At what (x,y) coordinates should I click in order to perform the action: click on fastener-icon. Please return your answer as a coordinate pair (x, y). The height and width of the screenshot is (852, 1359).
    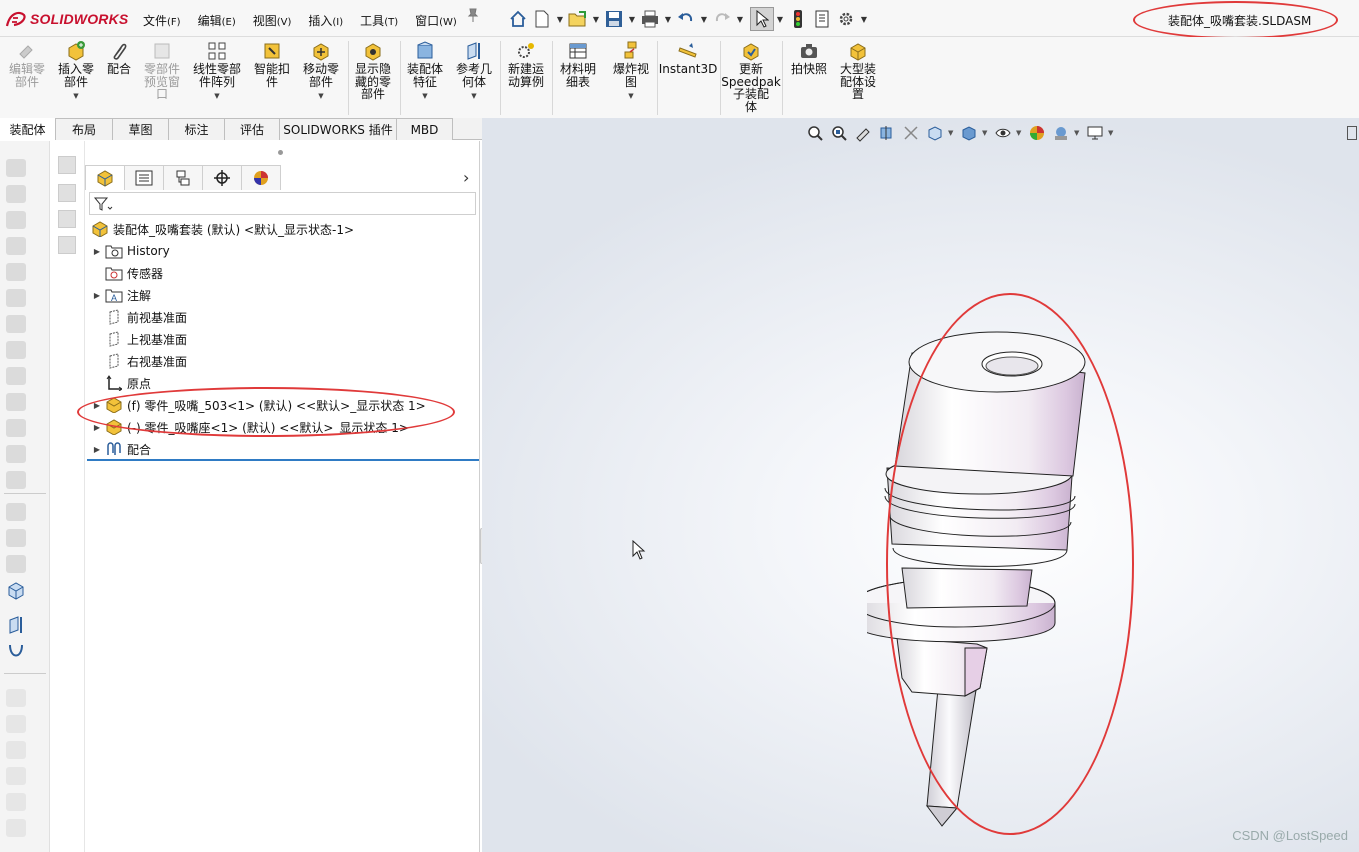
    Looking at the image, I should click on (16, 272).